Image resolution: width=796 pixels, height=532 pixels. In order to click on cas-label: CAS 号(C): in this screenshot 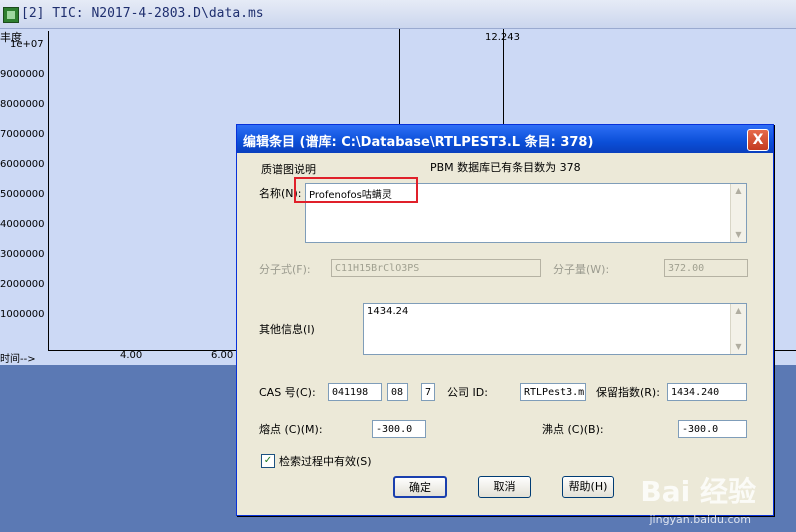, I will do `click(287, 392)`.